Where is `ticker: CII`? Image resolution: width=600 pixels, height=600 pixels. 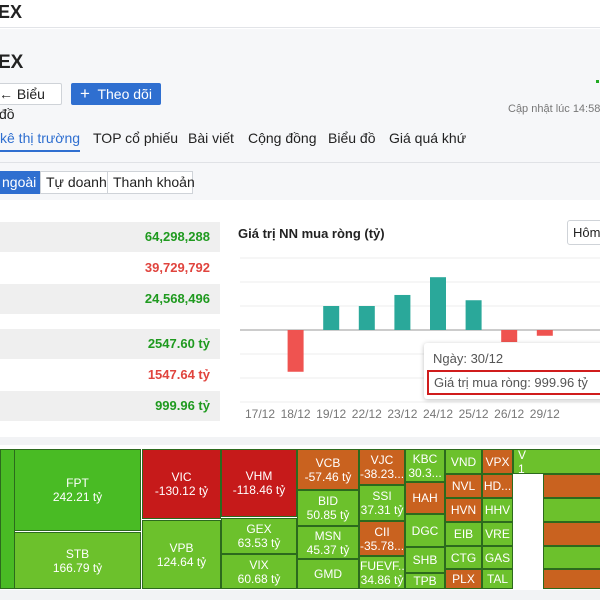 ticker: CII is located at coordinates (382, 531).